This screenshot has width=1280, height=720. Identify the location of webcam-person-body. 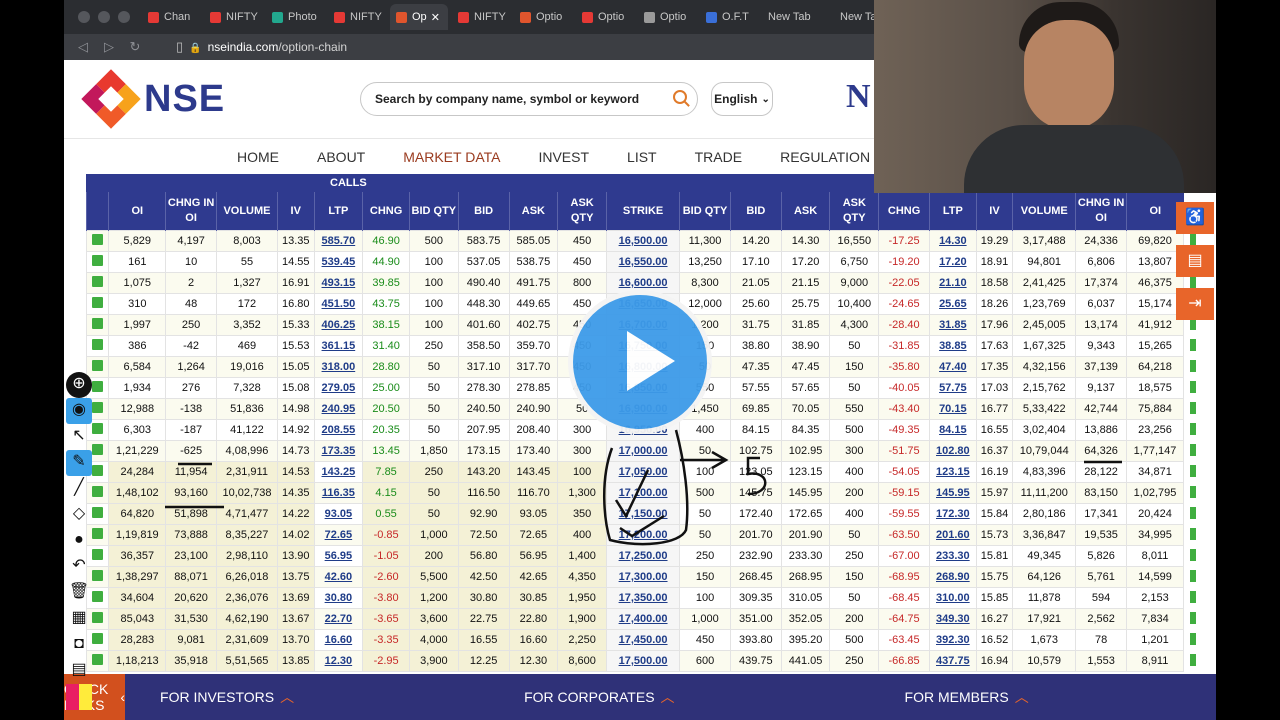
(1074, 159).